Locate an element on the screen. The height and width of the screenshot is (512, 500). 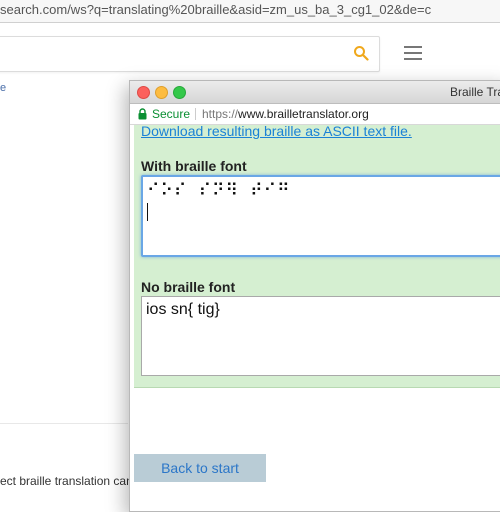
background-snippet: ect braille translation can c is located at coordinates (65, 481).